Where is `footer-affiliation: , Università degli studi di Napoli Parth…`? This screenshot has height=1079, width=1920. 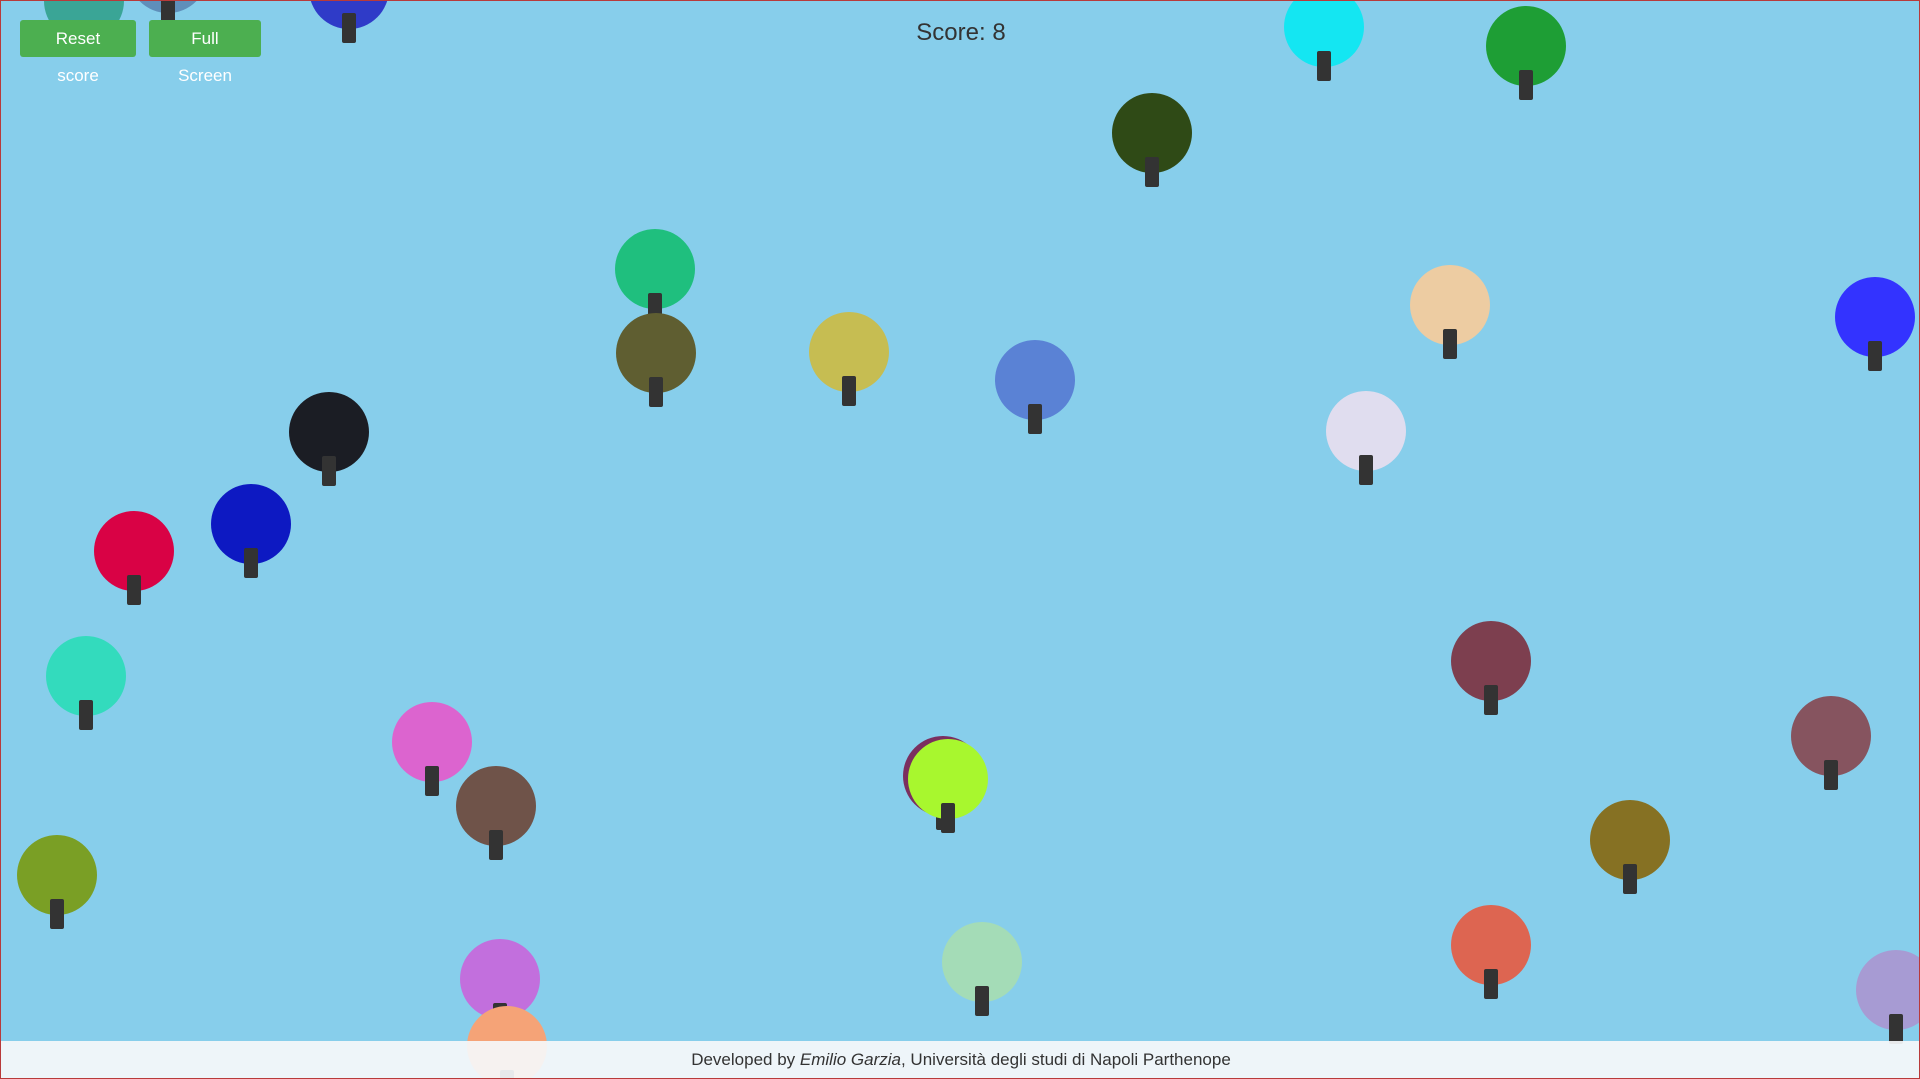 footer-affiliation: , Università degli studi di Napoli Parth… is located at coordinates (1065, 1059).